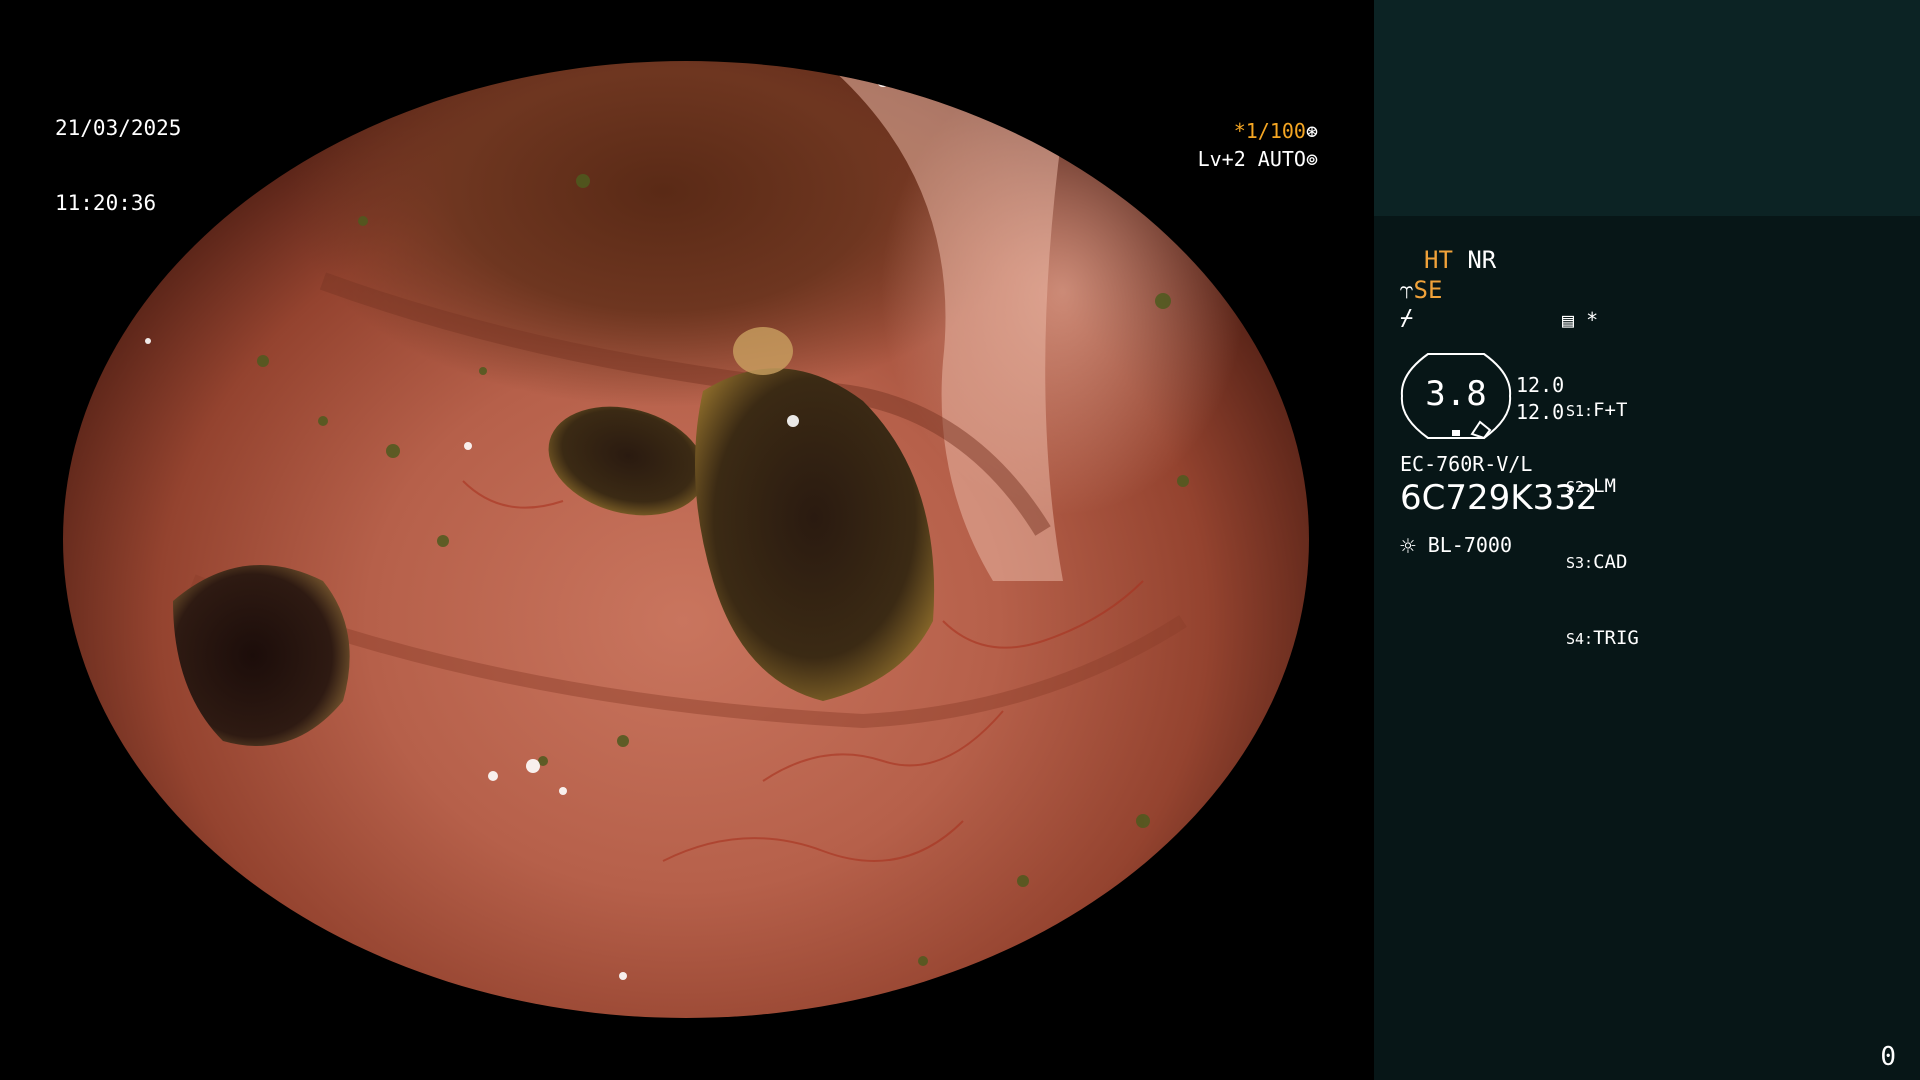 The width and height of the screenshot is (1920, 1080). I want to click on frame-counter: 0, so click(1888, 1057).